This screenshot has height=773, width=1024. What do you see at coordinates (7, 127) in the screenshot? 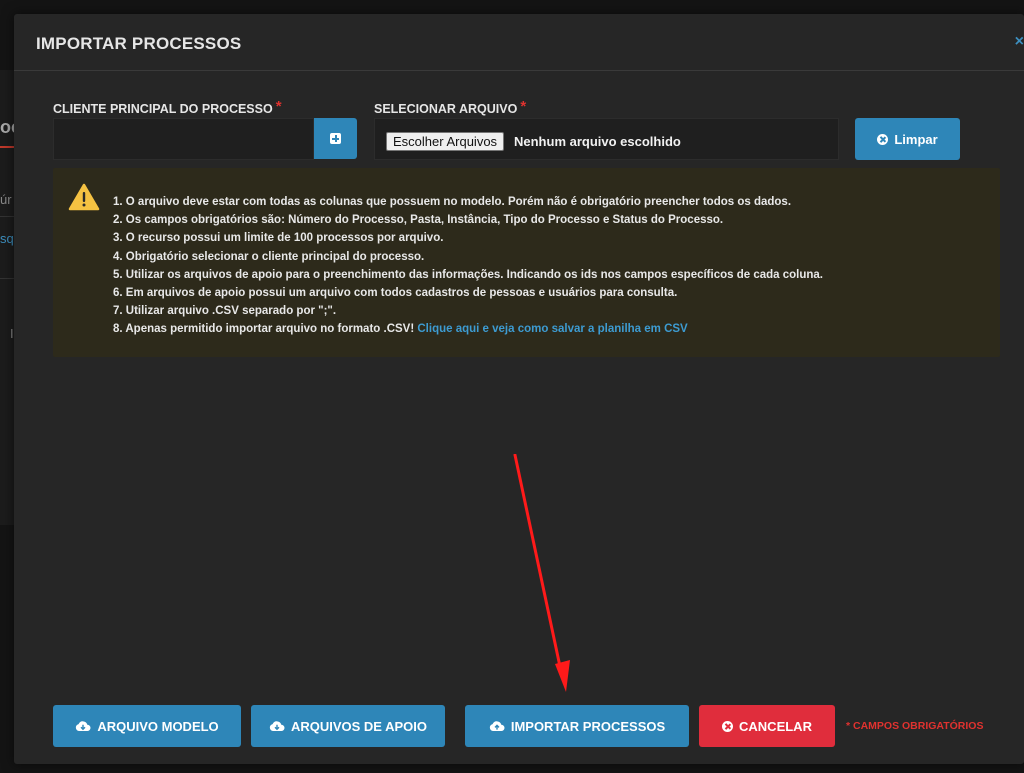
I see `background-heading-fragment: oc` at bounding box center [7, 127].